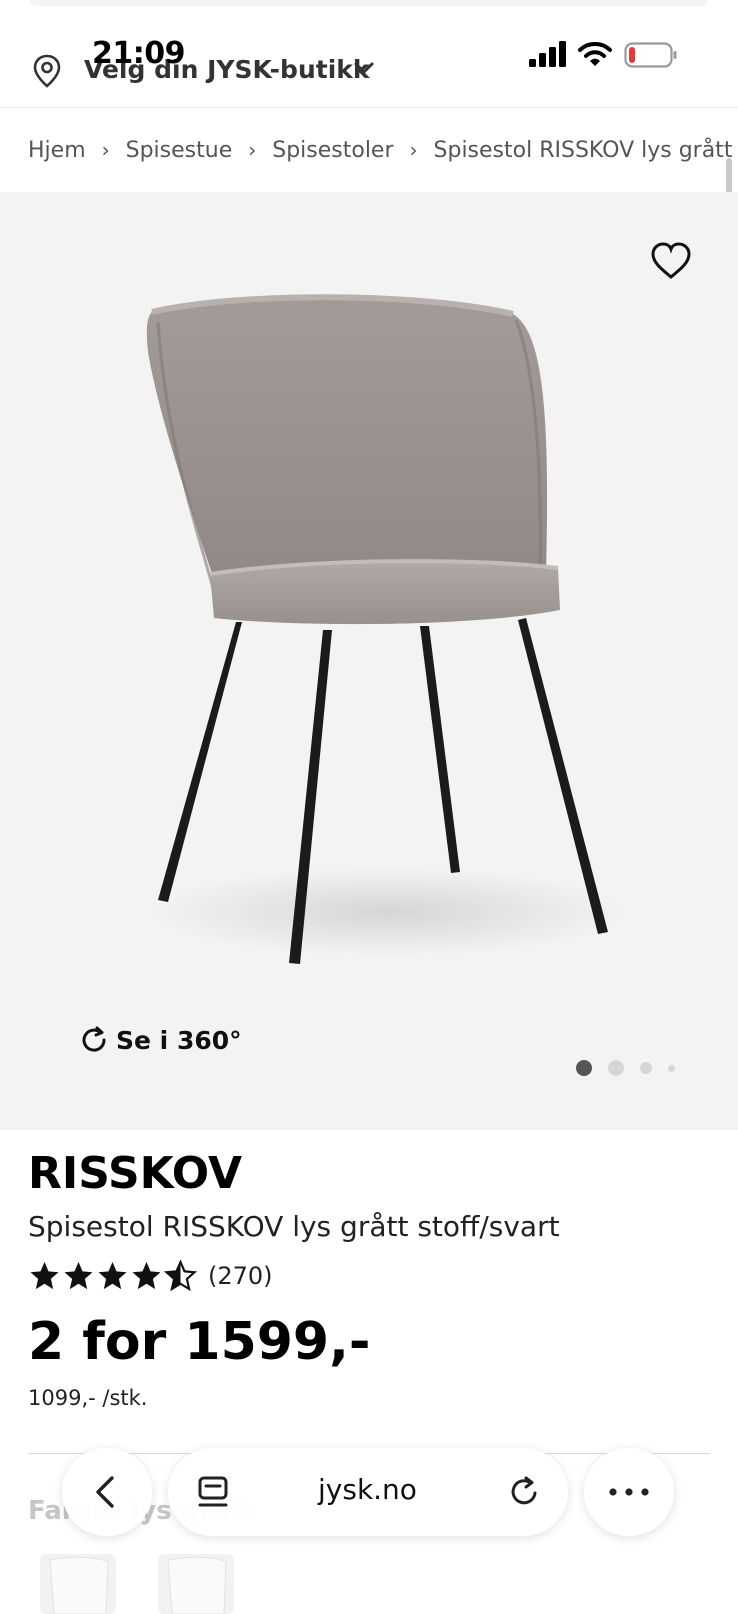 This screenshot has width=738, height=1614. Describe the element at coordinates (88, 1398) in the screenshot. I see `unit-price: 1099,- /stk.` at that location.